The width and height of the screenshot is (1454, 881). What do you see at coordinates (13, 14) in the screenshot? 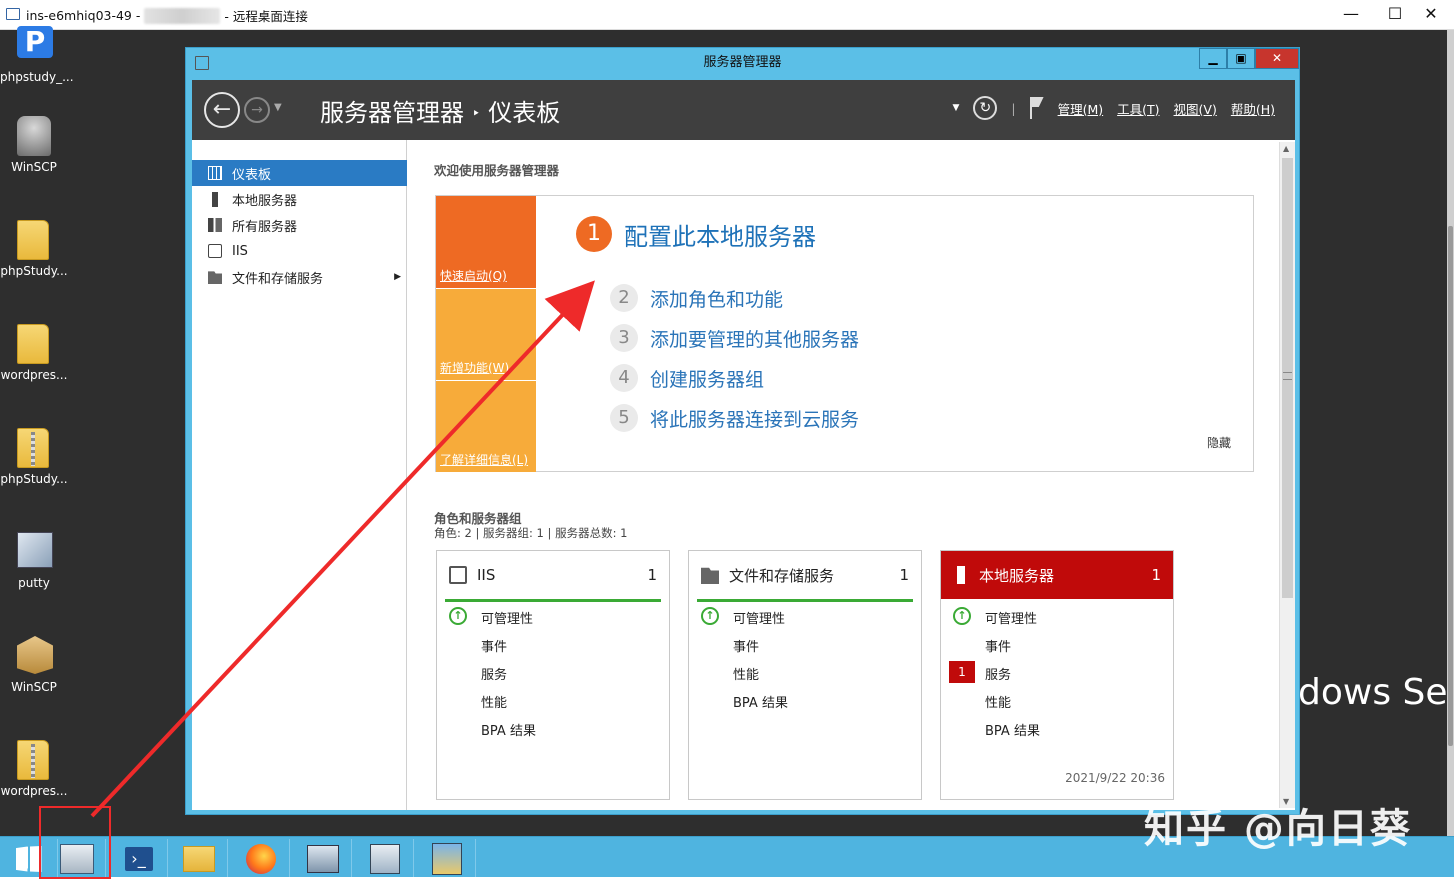
I see `remote-desktop-icon` at bounding box center [13, 14].